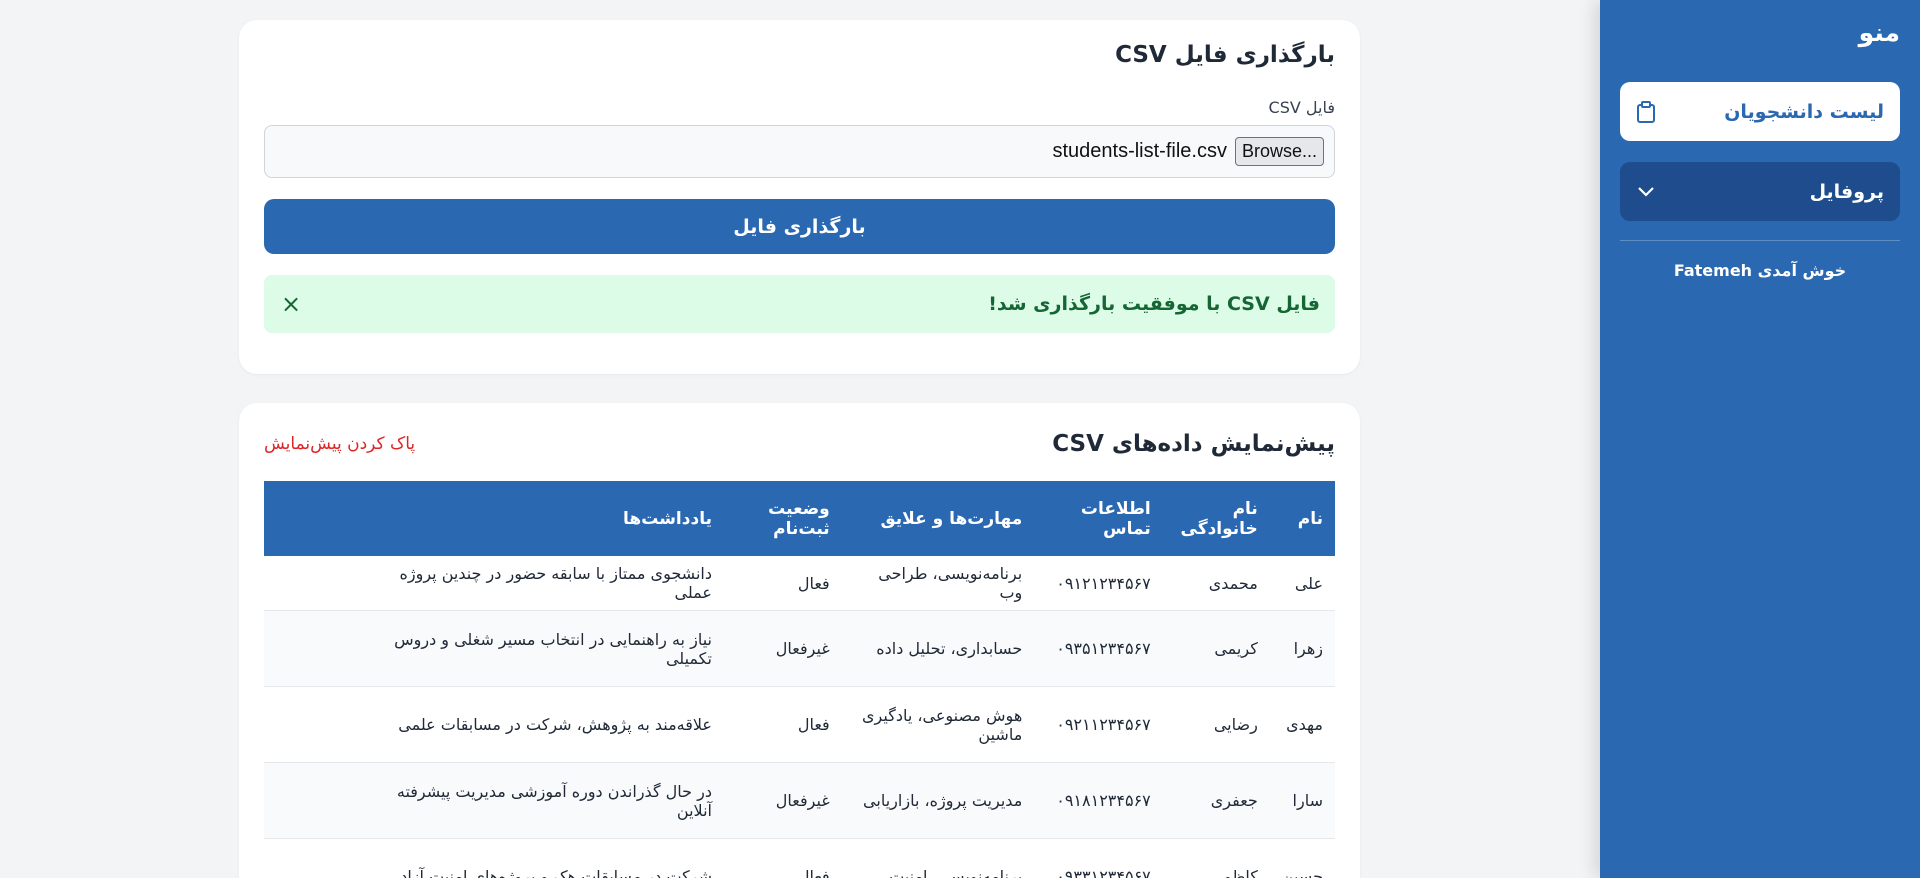 This screenshot has height=878, width=1920. Describe the element at coordinates (1216, 858) in the screenshot. I see `cell-last-name: کاظمی` at that location.